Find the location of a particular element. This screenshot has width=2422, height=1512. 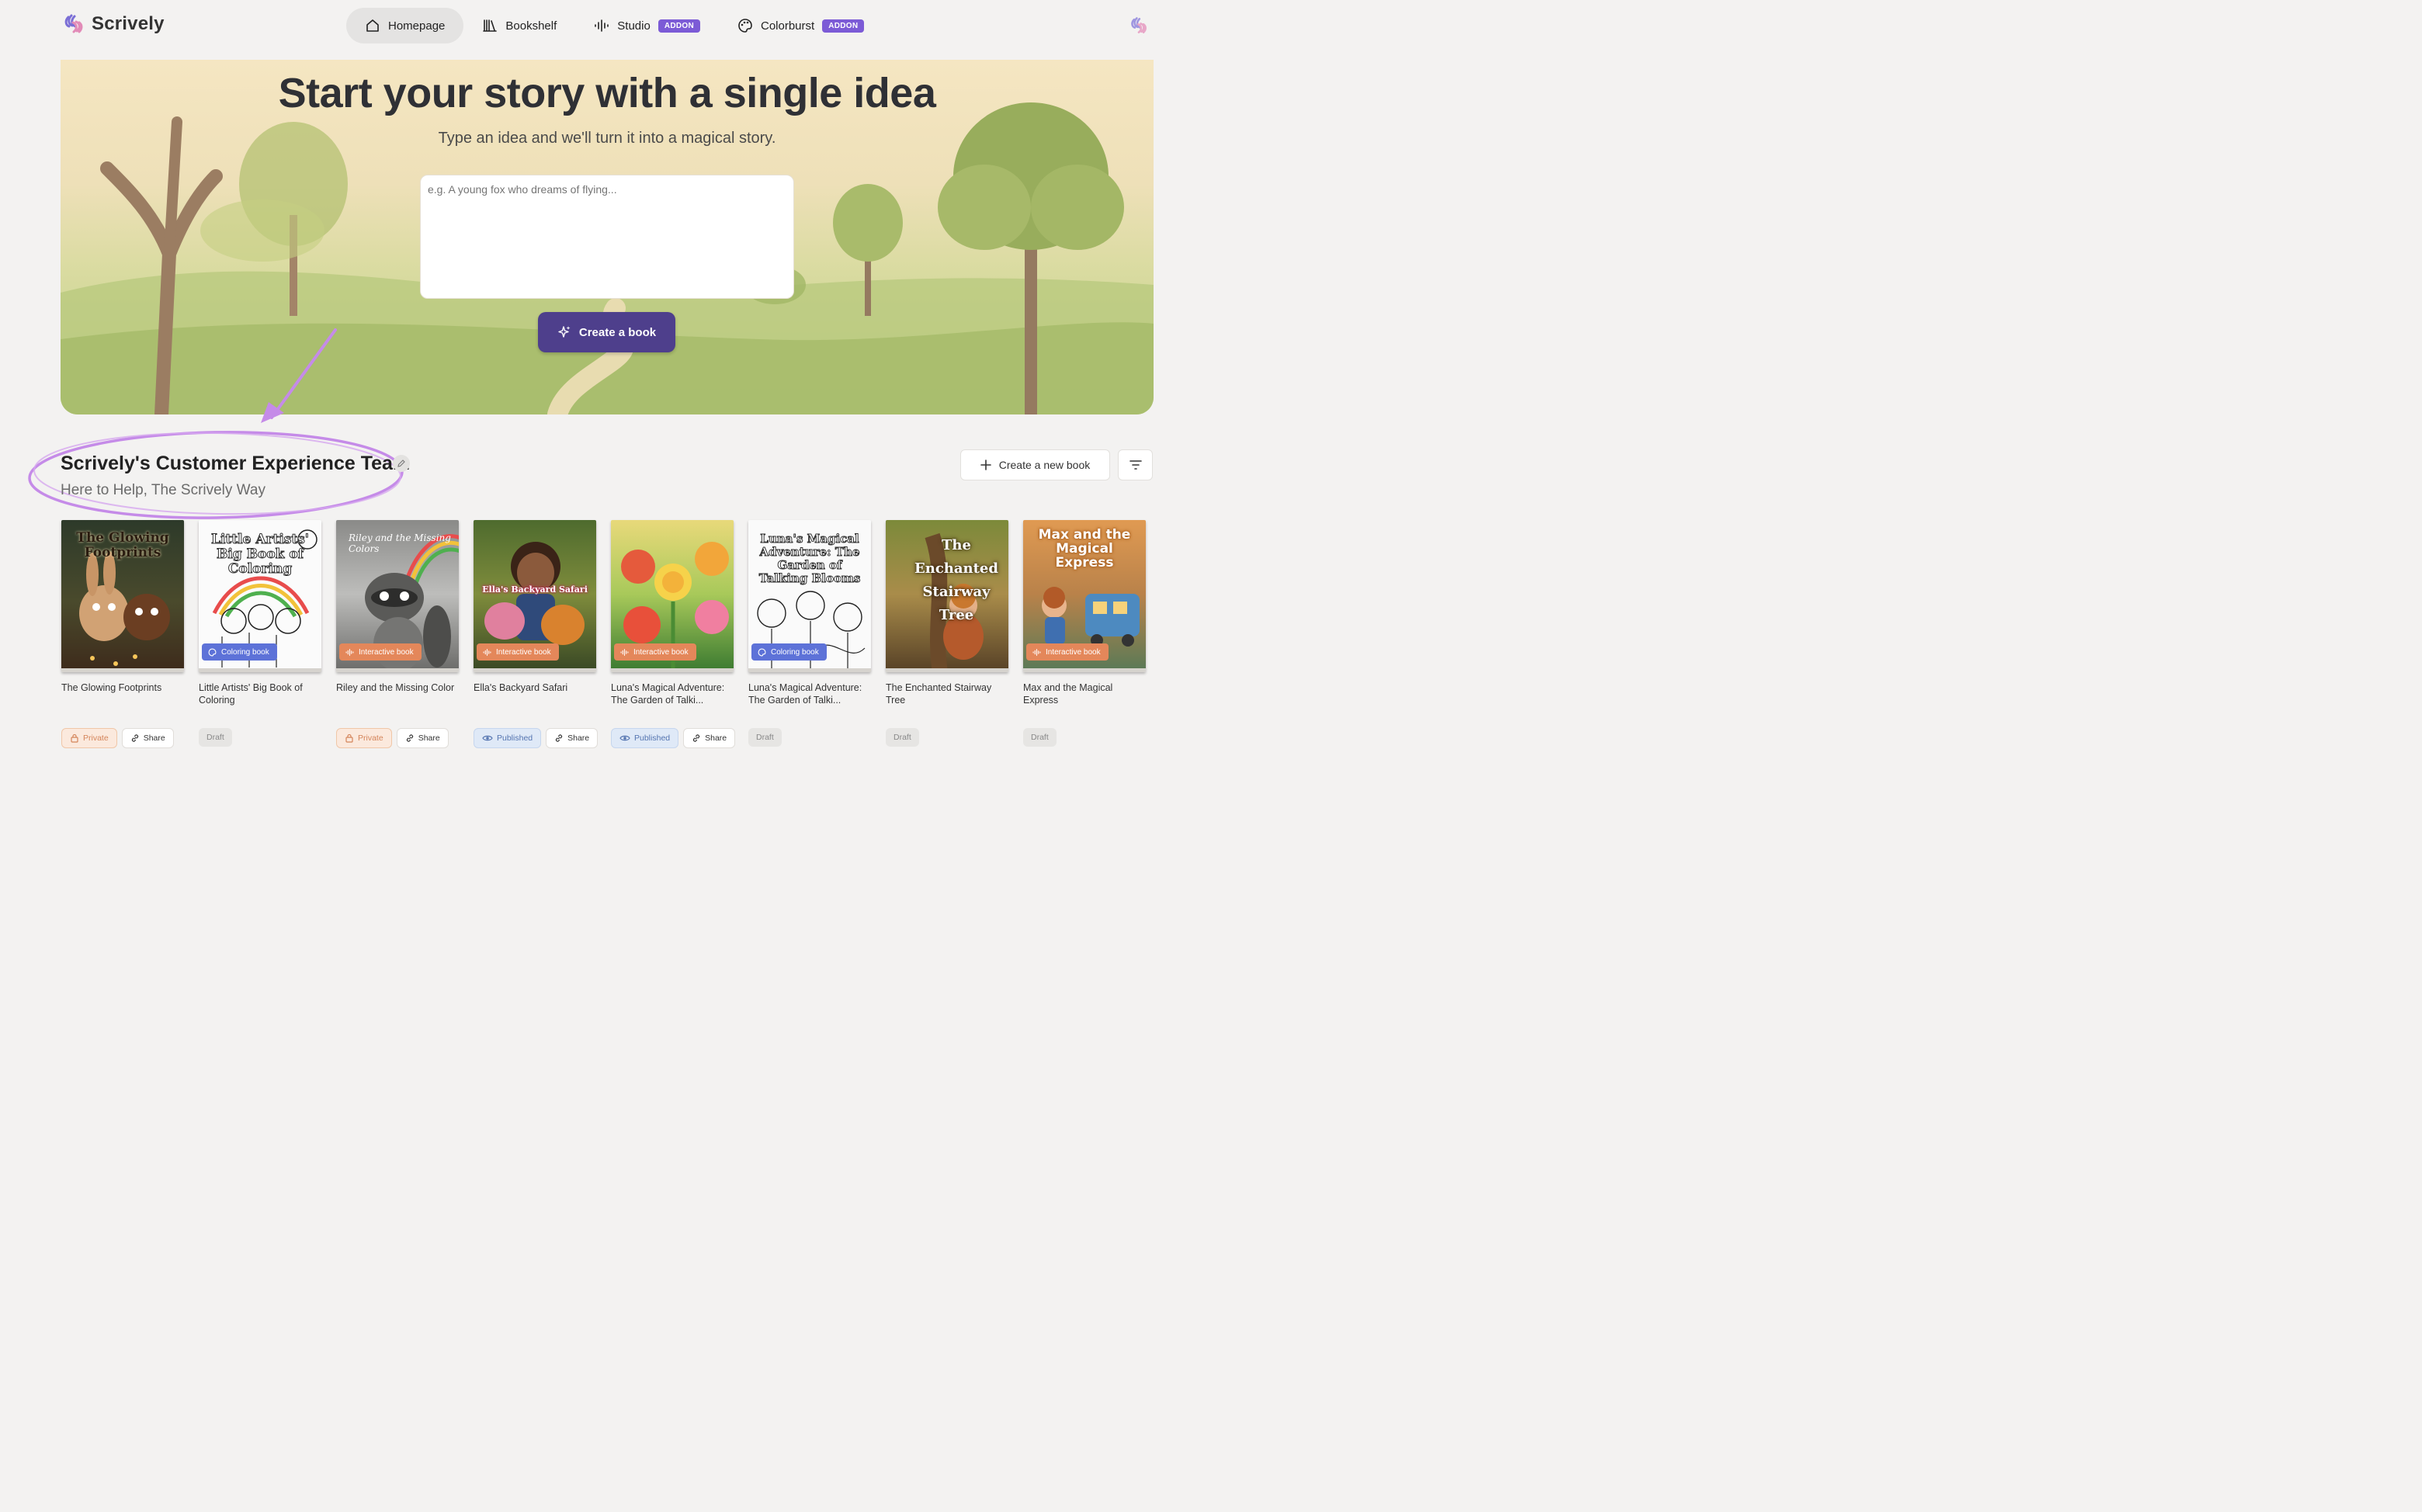

create-new-book-label: Create a new book is located at coordinates (1044, 465).